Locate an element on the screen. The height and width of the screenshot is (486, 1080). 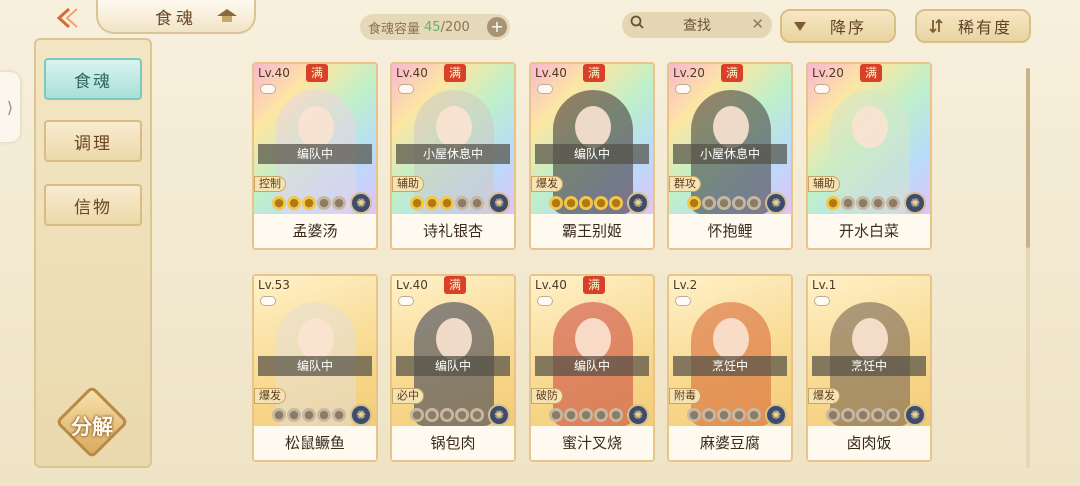
search-input: 查找 is located at coordinates (697, 25).